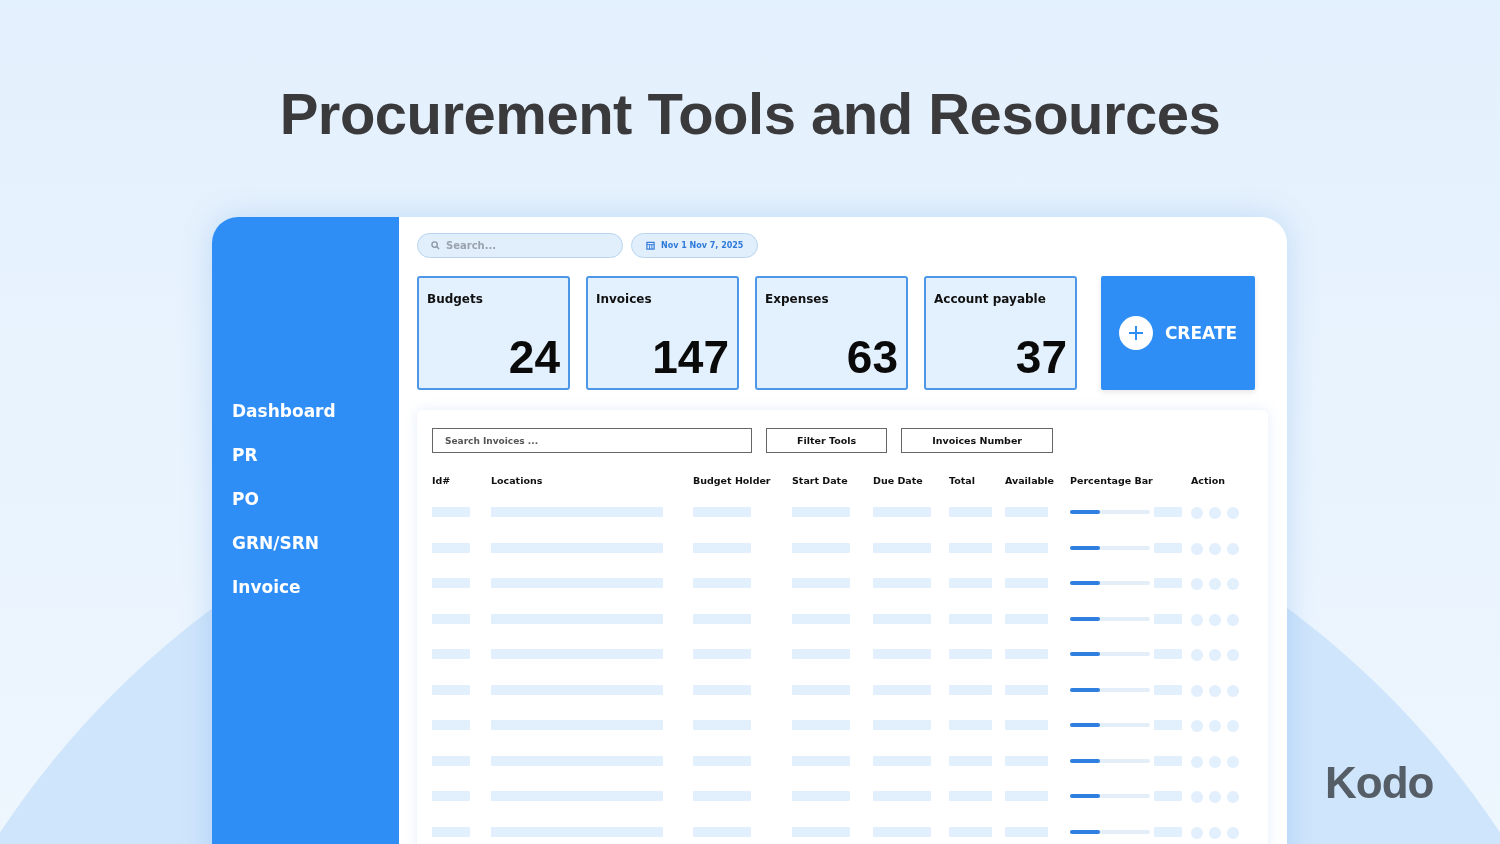 The height and width of the screenshot is (844, 1500). I want to click on stat-value: 147, so click(690, 357).